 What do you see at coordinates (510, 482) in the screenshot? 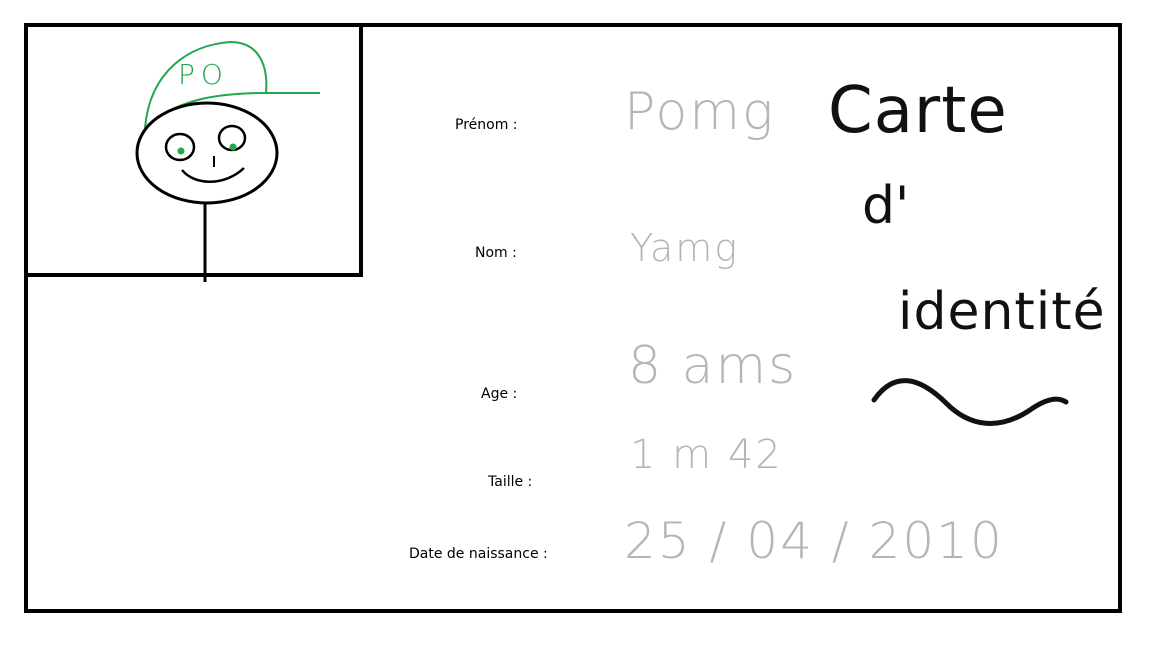
I see `field-label-taille: Taille :` at bounding box center [510, 482].